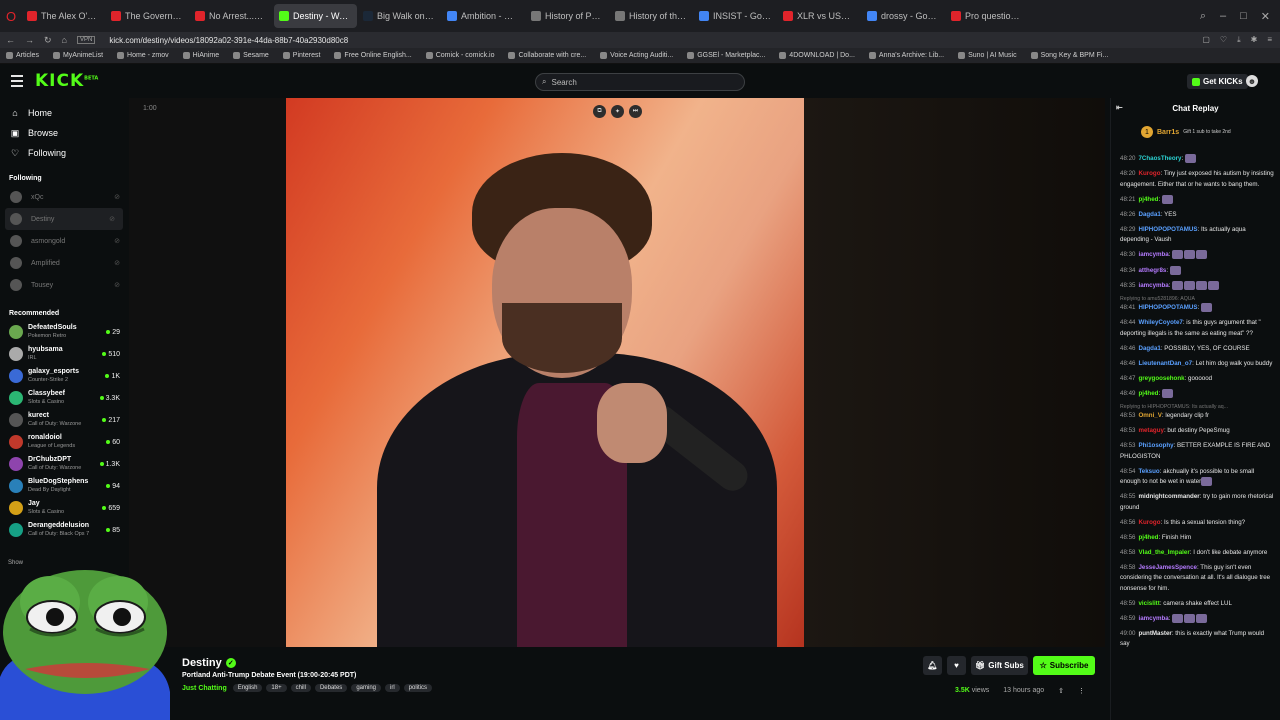  I want to click on tag-pill: politics, so click(418, 688).